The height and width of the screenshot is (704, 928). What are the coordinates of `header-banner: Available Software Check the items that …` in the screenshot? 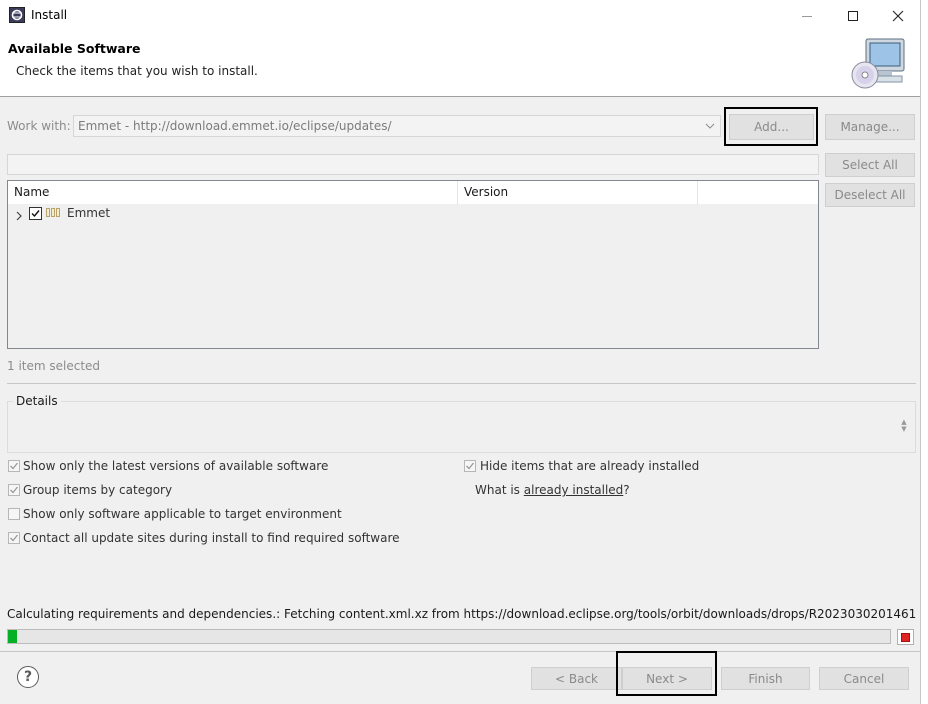 It's located at (461, 64).